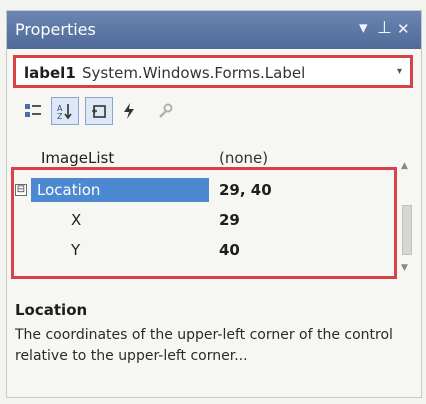 The height and width of the screenshot is (404, 426). What do you see at coordinates (403, 29) in the screenshot?
I see `close-icon: ✕` at bounding box center [403, 29].